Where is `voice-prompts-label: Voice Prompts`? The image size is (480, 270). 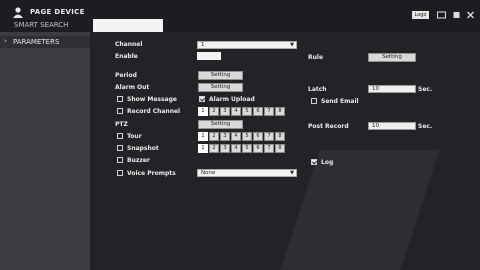
voice-prompts-label: Voice Prompts is located at coordinates (151, 173).